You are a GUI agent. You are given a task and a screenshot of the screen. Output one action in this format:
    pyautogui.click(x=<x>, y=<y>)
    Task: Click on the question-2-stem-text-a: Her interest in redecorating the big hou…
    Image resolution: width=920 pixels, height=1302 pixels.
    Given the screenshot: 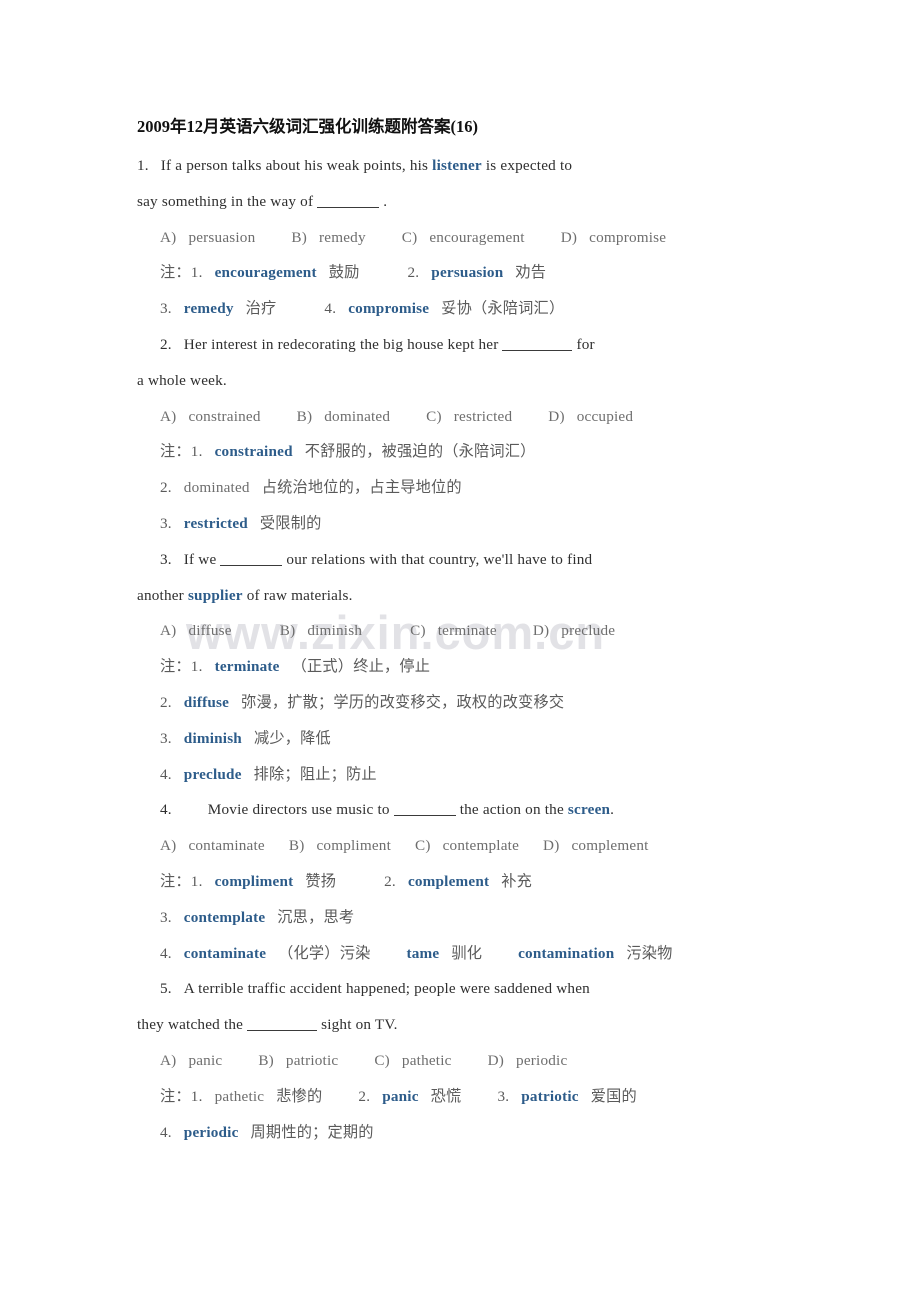 What is the action you would take?
    pyautogui.click(x=343, y=344)
    